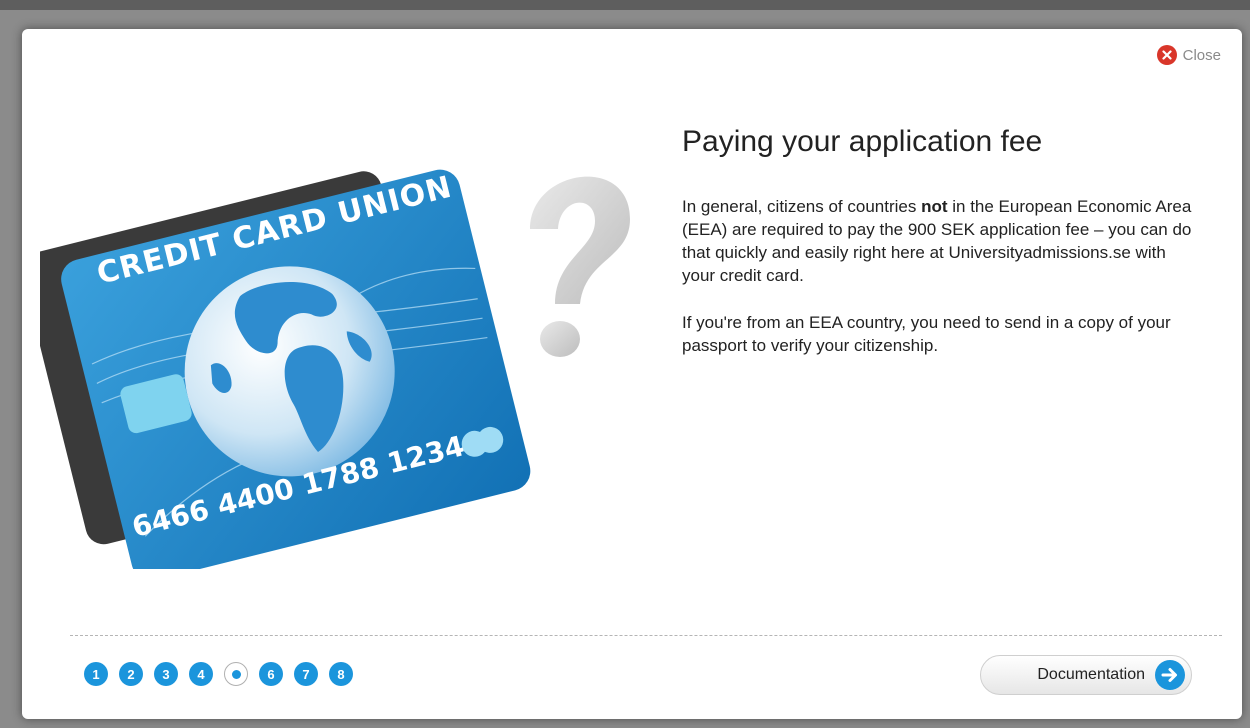 Image resolution: width=1250 pixels, height=728 pixels. I want to click on footer-divider, so click(646, 635).